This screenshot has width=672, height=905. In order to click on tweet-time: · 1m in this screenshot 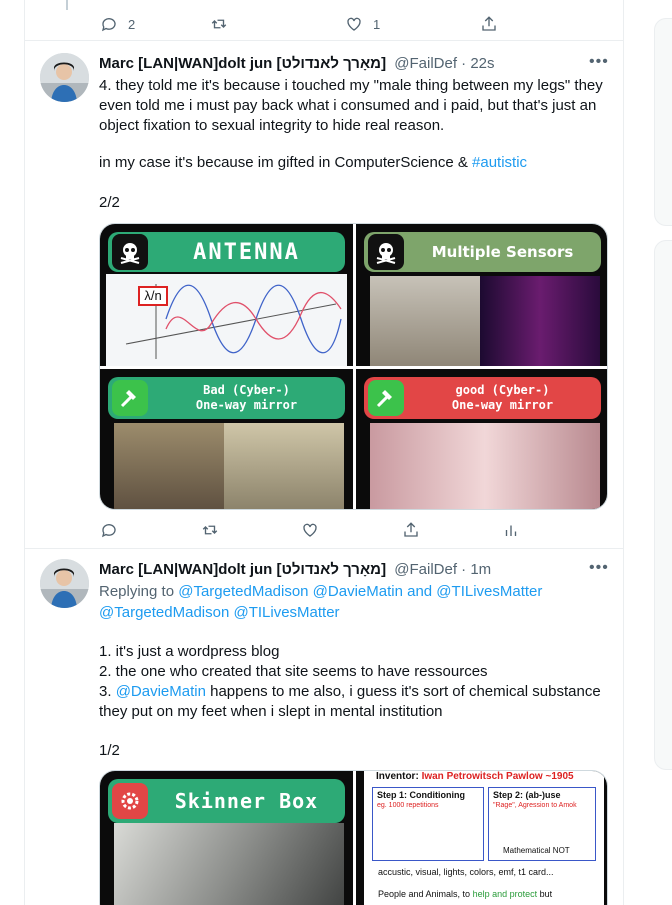, I will do `click(476, 569)`.